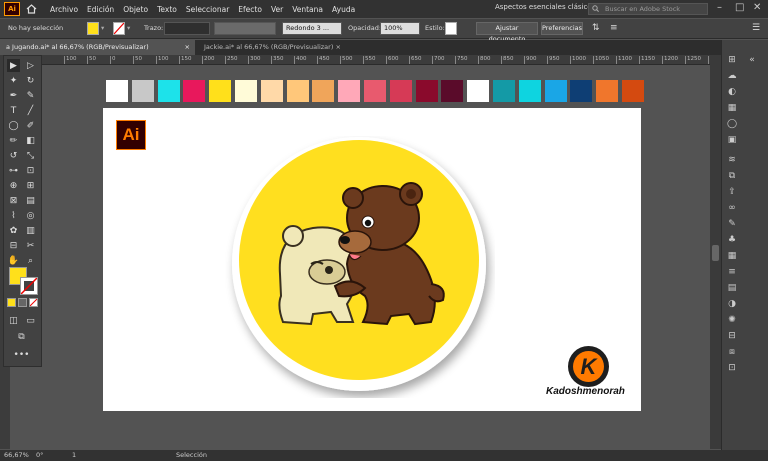 This screenshot has width=768, height=461. Describe the element at coordinates (732, 336) in the screenshot. I see `align-panel-icon: ⊟` at that location.